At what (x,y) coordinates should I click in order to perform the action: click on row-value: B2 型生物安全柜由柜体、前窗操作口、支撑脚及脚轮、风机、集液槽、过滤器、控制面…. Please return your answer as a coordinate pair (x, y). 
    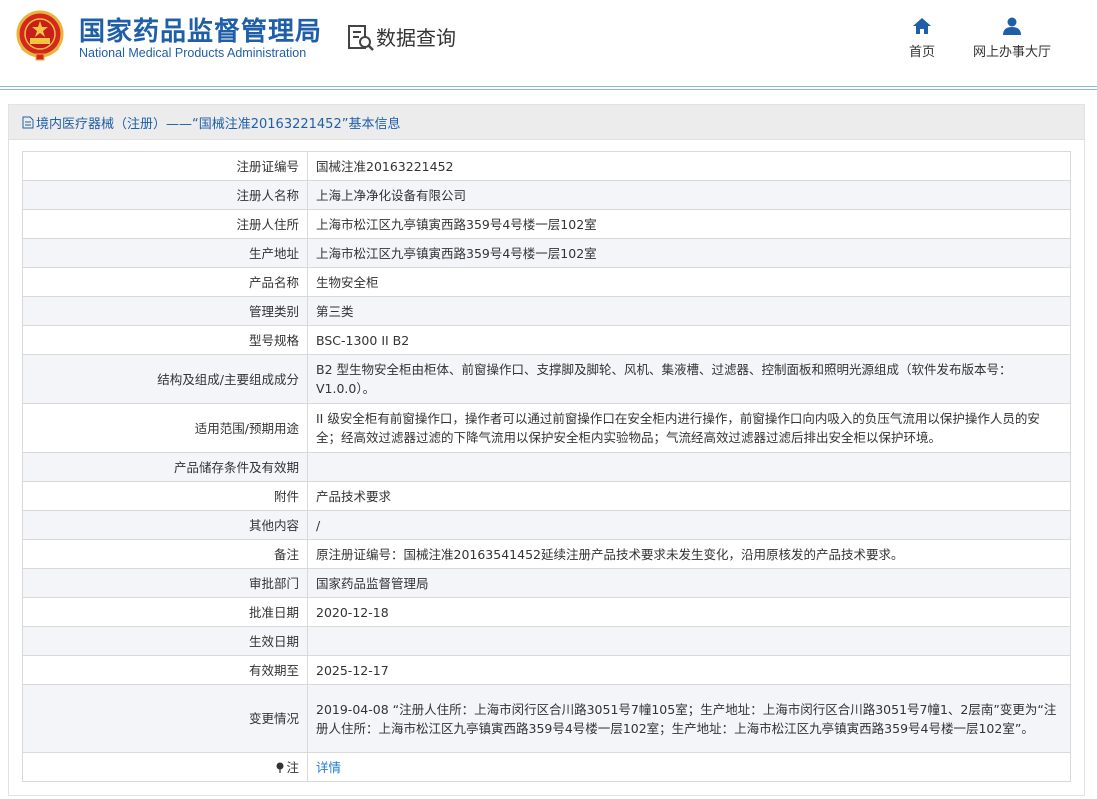
    Looking at the image, I should click on (689, 379).